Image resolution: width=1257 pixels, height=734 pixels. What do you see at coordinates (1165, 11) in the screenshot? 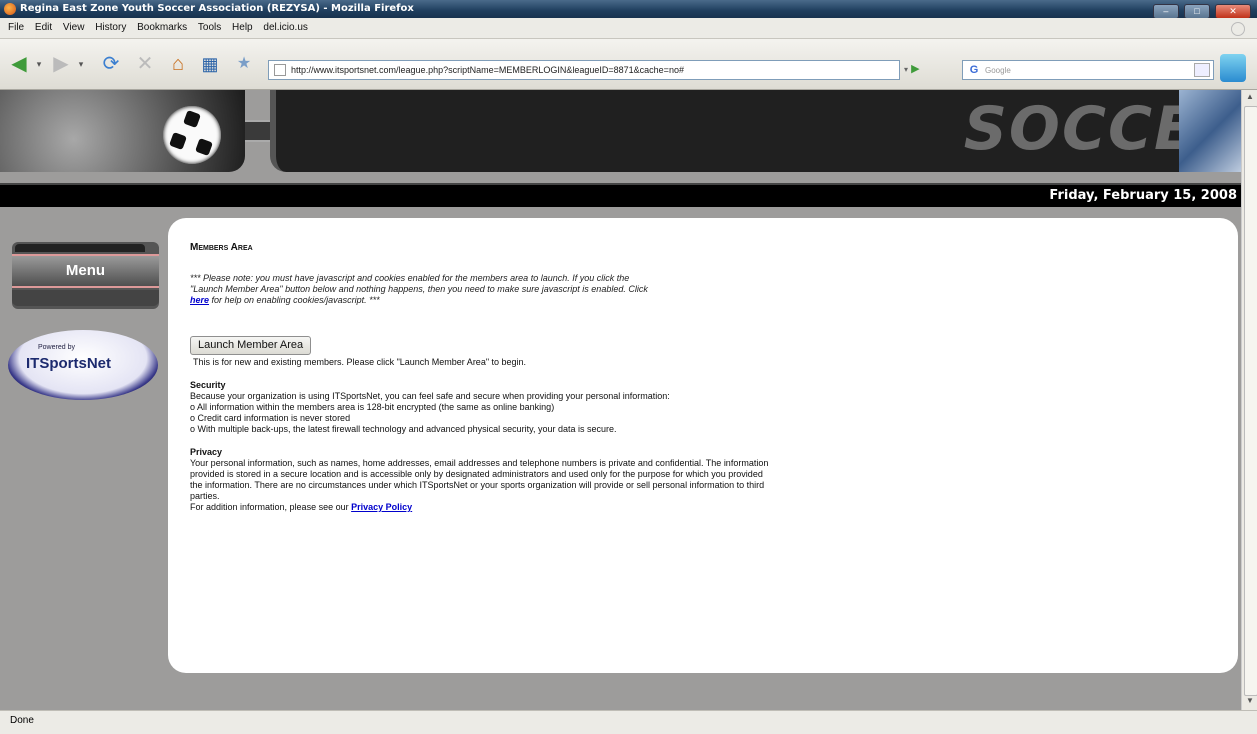
I see `minimize-button: –` at bounding box center [1165, 11].